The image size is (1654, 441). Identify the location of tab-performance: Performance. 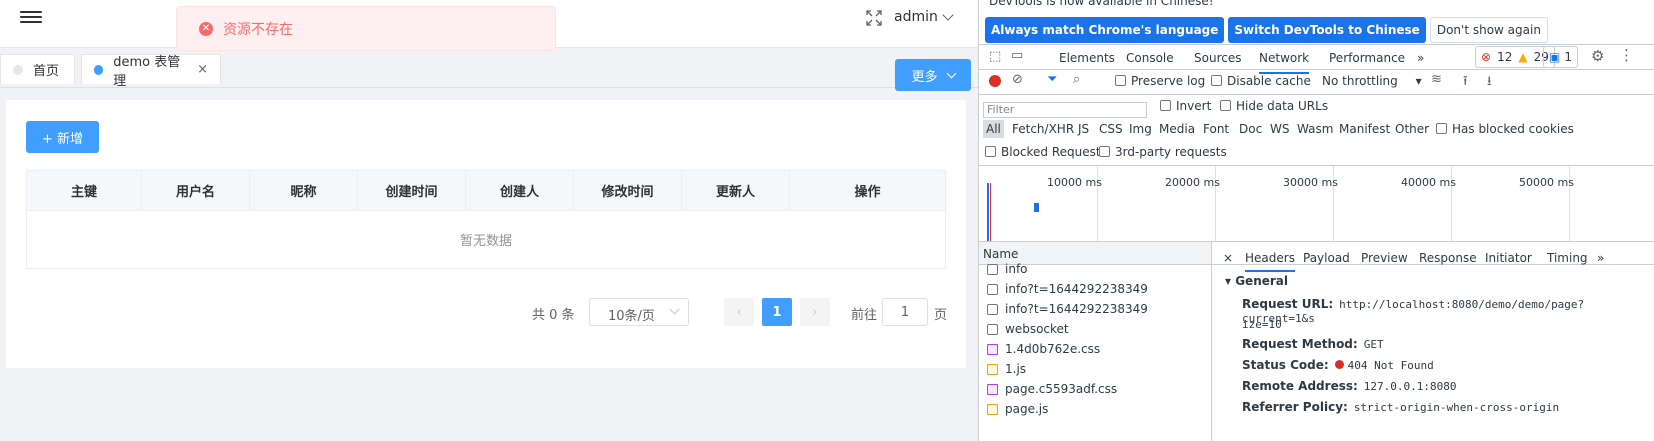
(1367, 58).